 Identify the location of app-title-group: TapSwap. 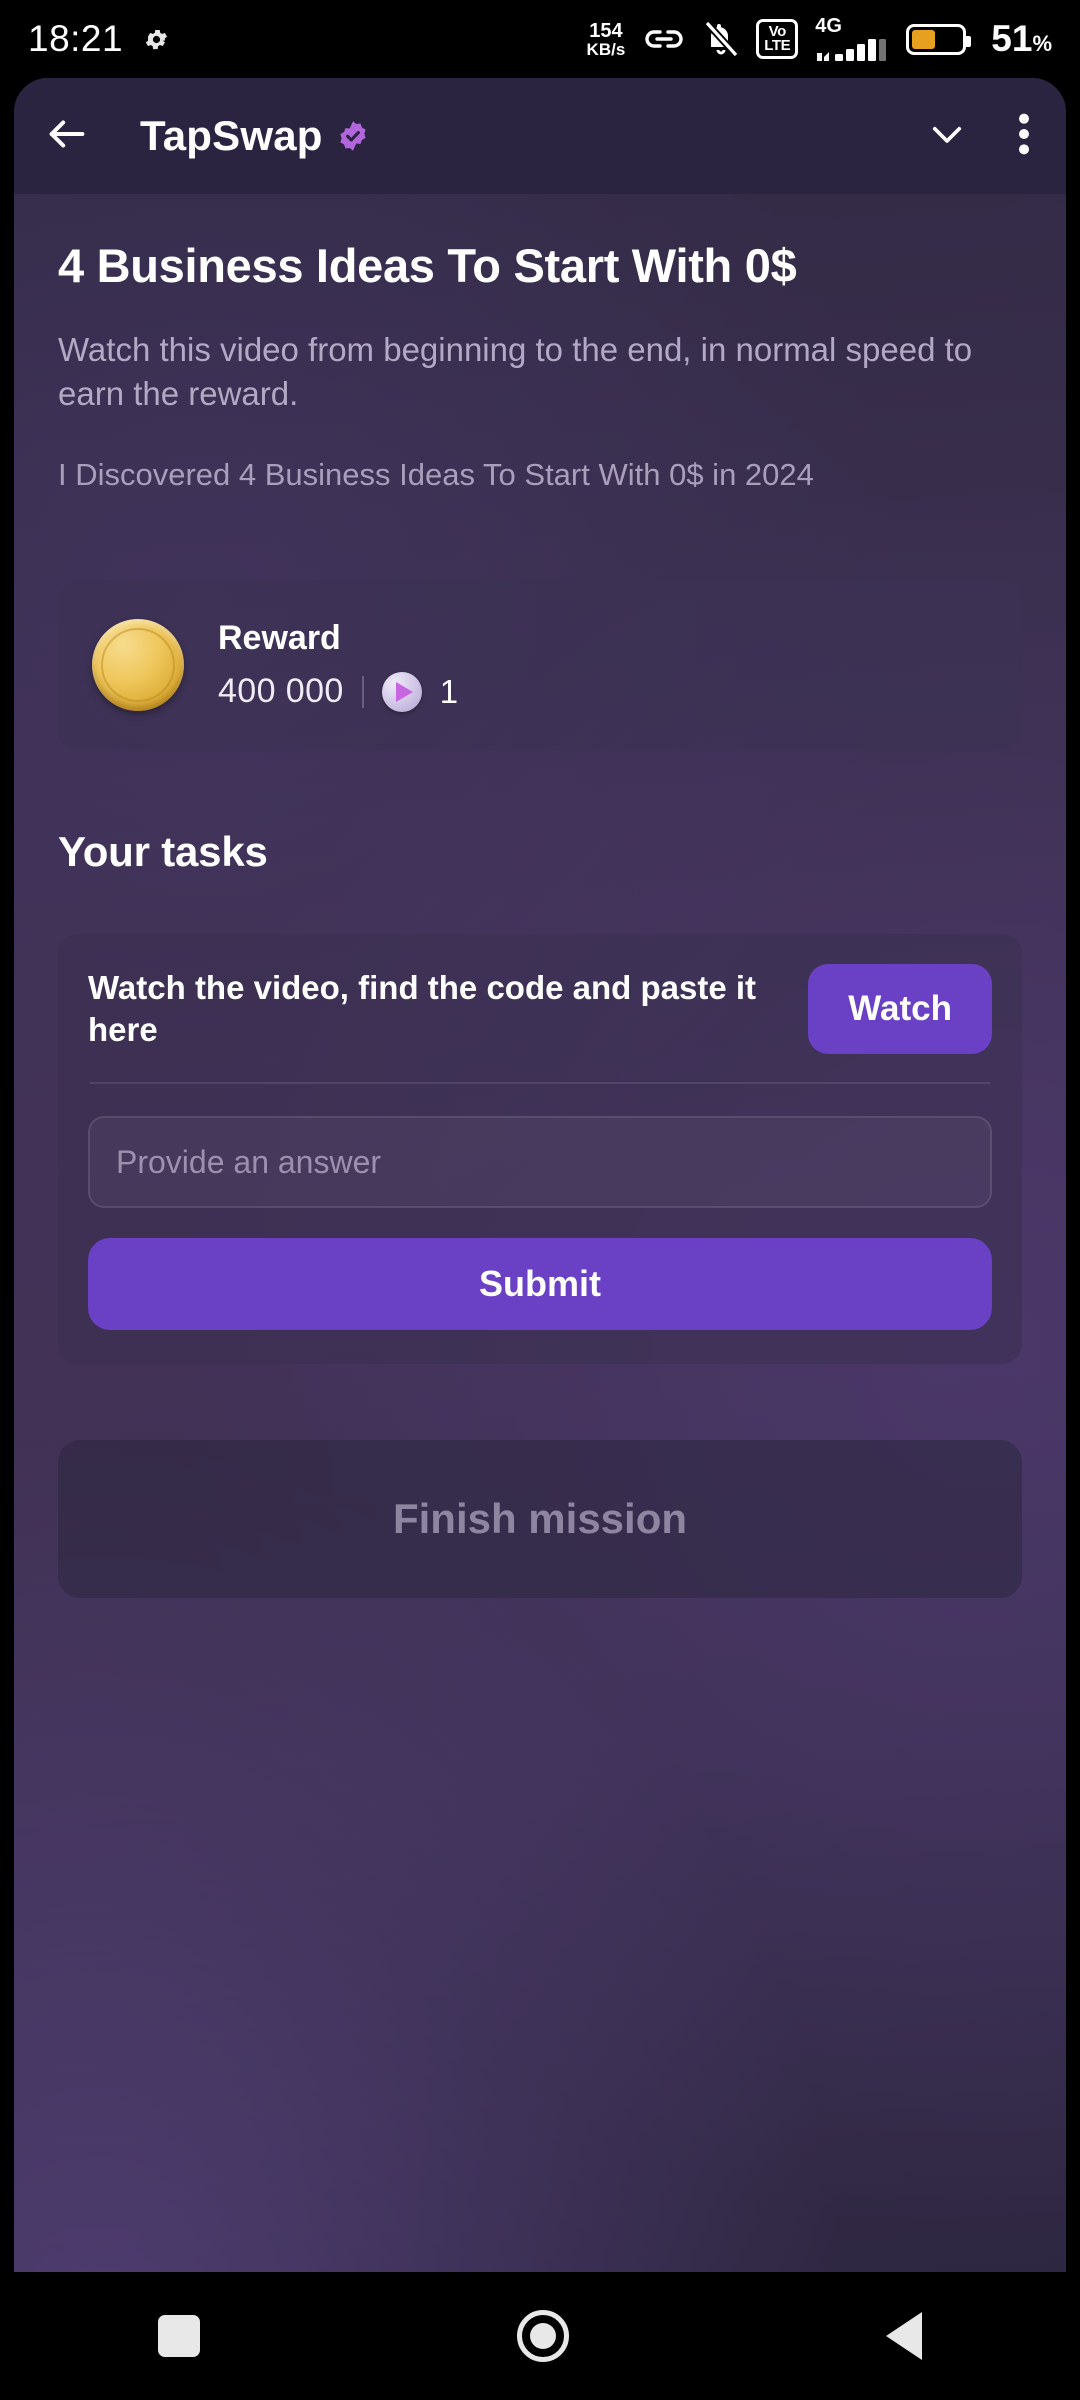
(533, 136).